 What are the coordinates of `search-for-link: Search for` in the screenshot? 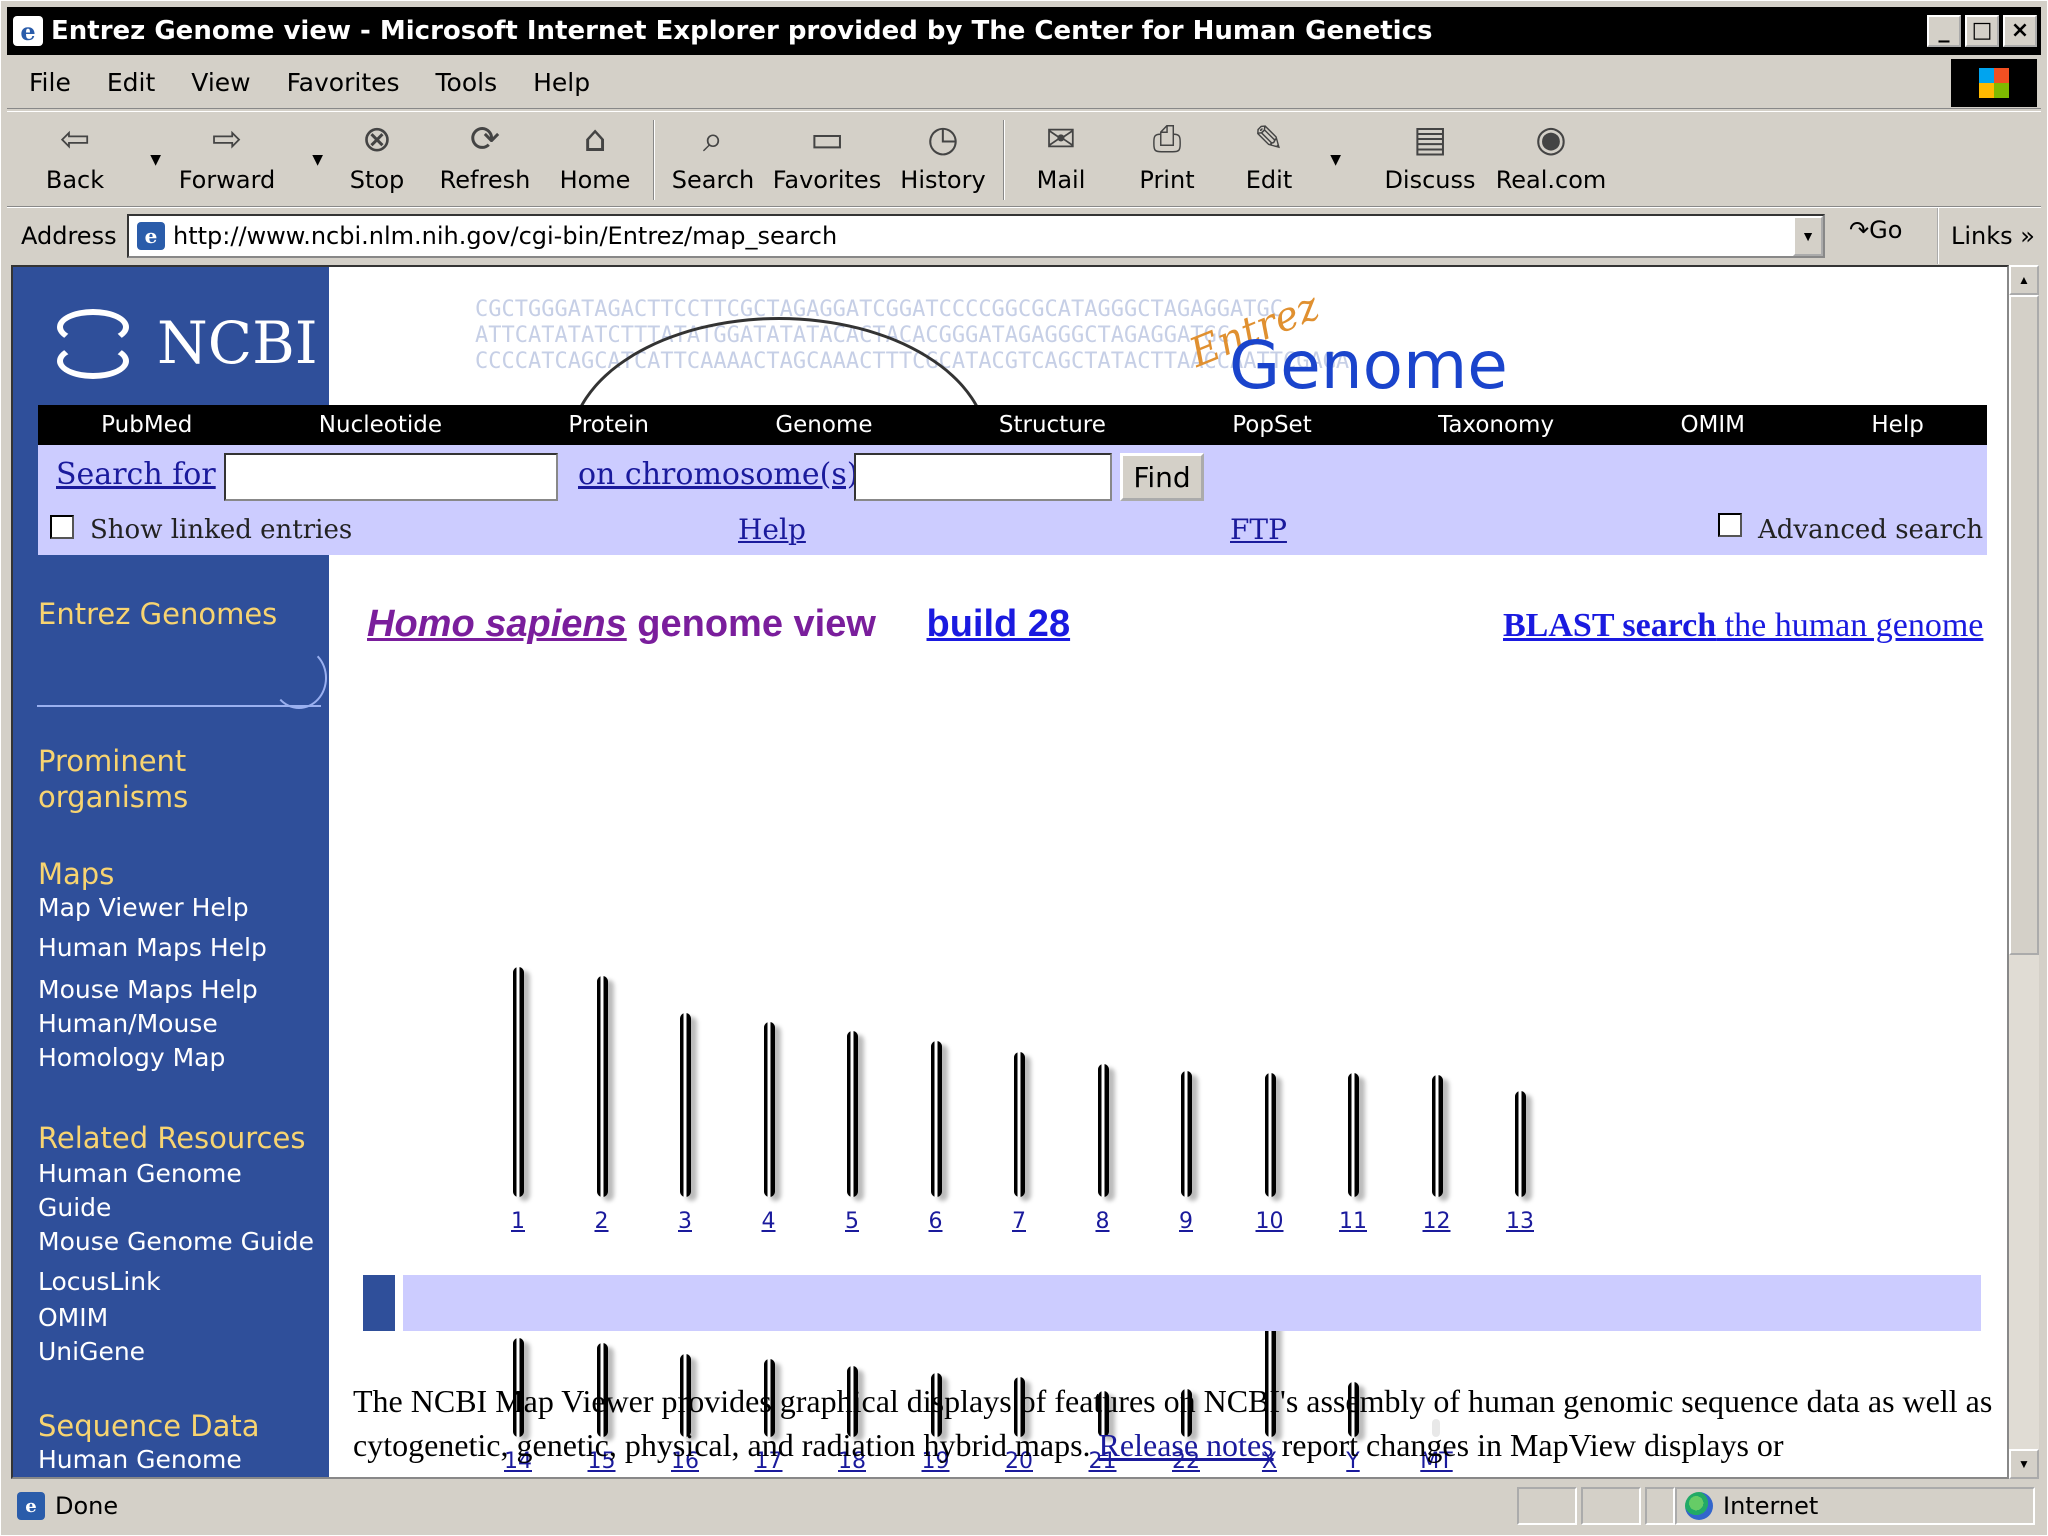 It's located at (136, 474).